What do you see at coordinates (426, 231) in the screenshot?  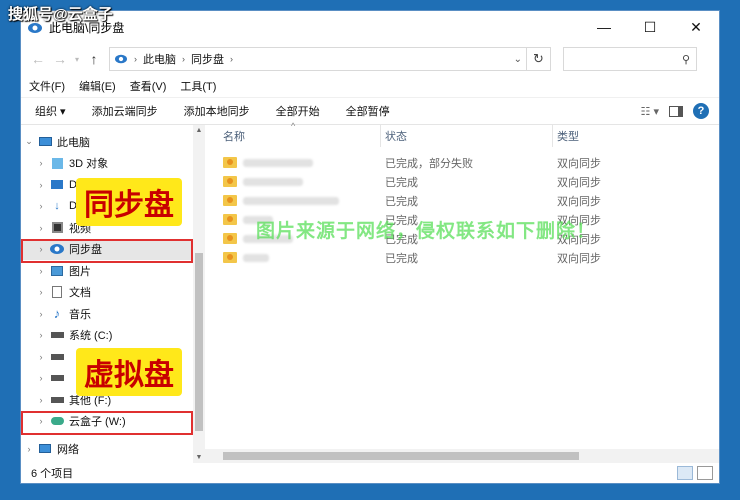 I see `watermark-text: 图片来源于网络，侵权联系如下删除！` at bounding box center [426, 231].